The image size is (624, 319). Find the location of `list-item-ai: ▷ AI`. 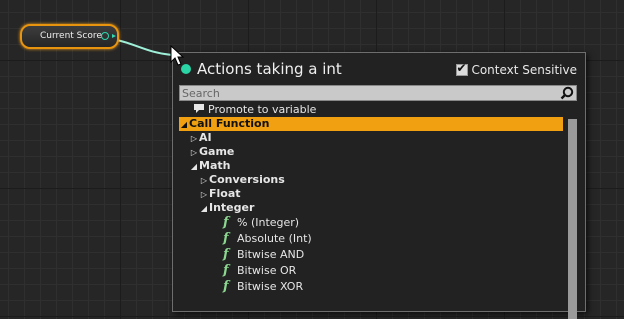

list-item-ai: ▷ AI is located at coordinates (371, 138).